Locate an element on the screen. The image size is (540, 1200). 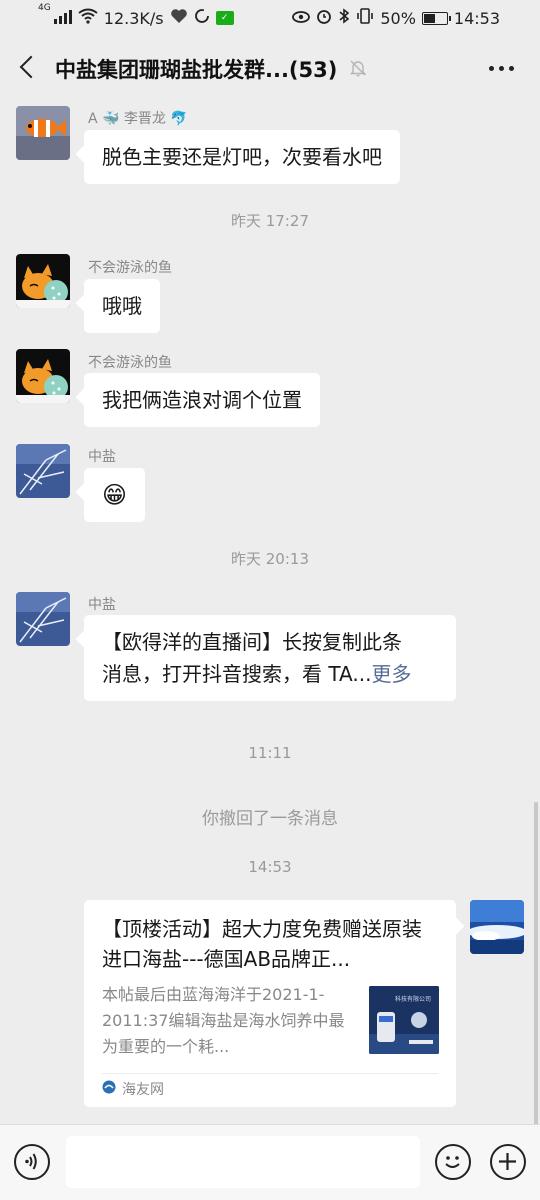
network-type-label: 4G is located at coordinates (44, 7).